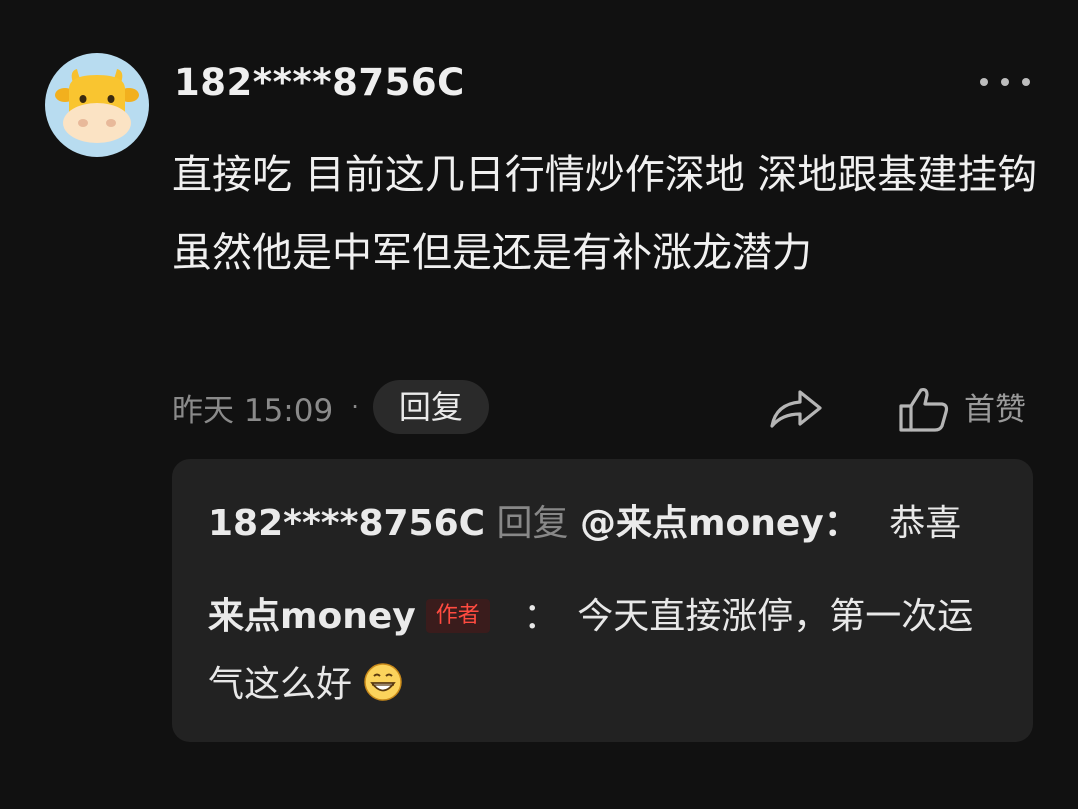  I want to click on share-icon, so click(796, 408).